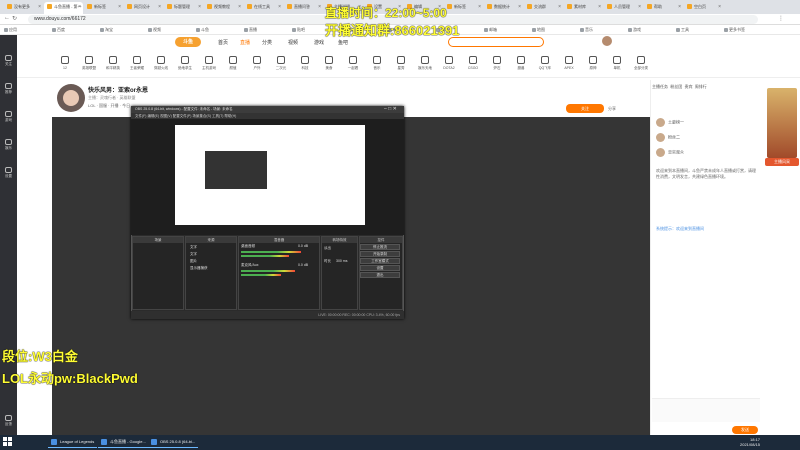 The height and width of the screenshot is (450, 800). Describe the element at coordinates (380, 254) in the screenshot. I see `start-recording-button: 开始录制` at that location.